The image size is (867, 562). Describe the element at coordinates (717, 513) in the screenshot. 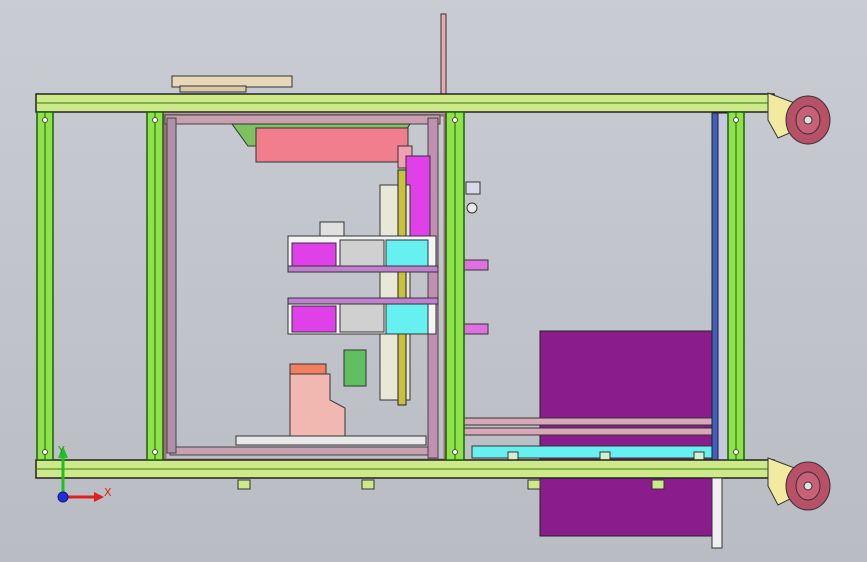

I see `lower-vertical-bar` at that location.